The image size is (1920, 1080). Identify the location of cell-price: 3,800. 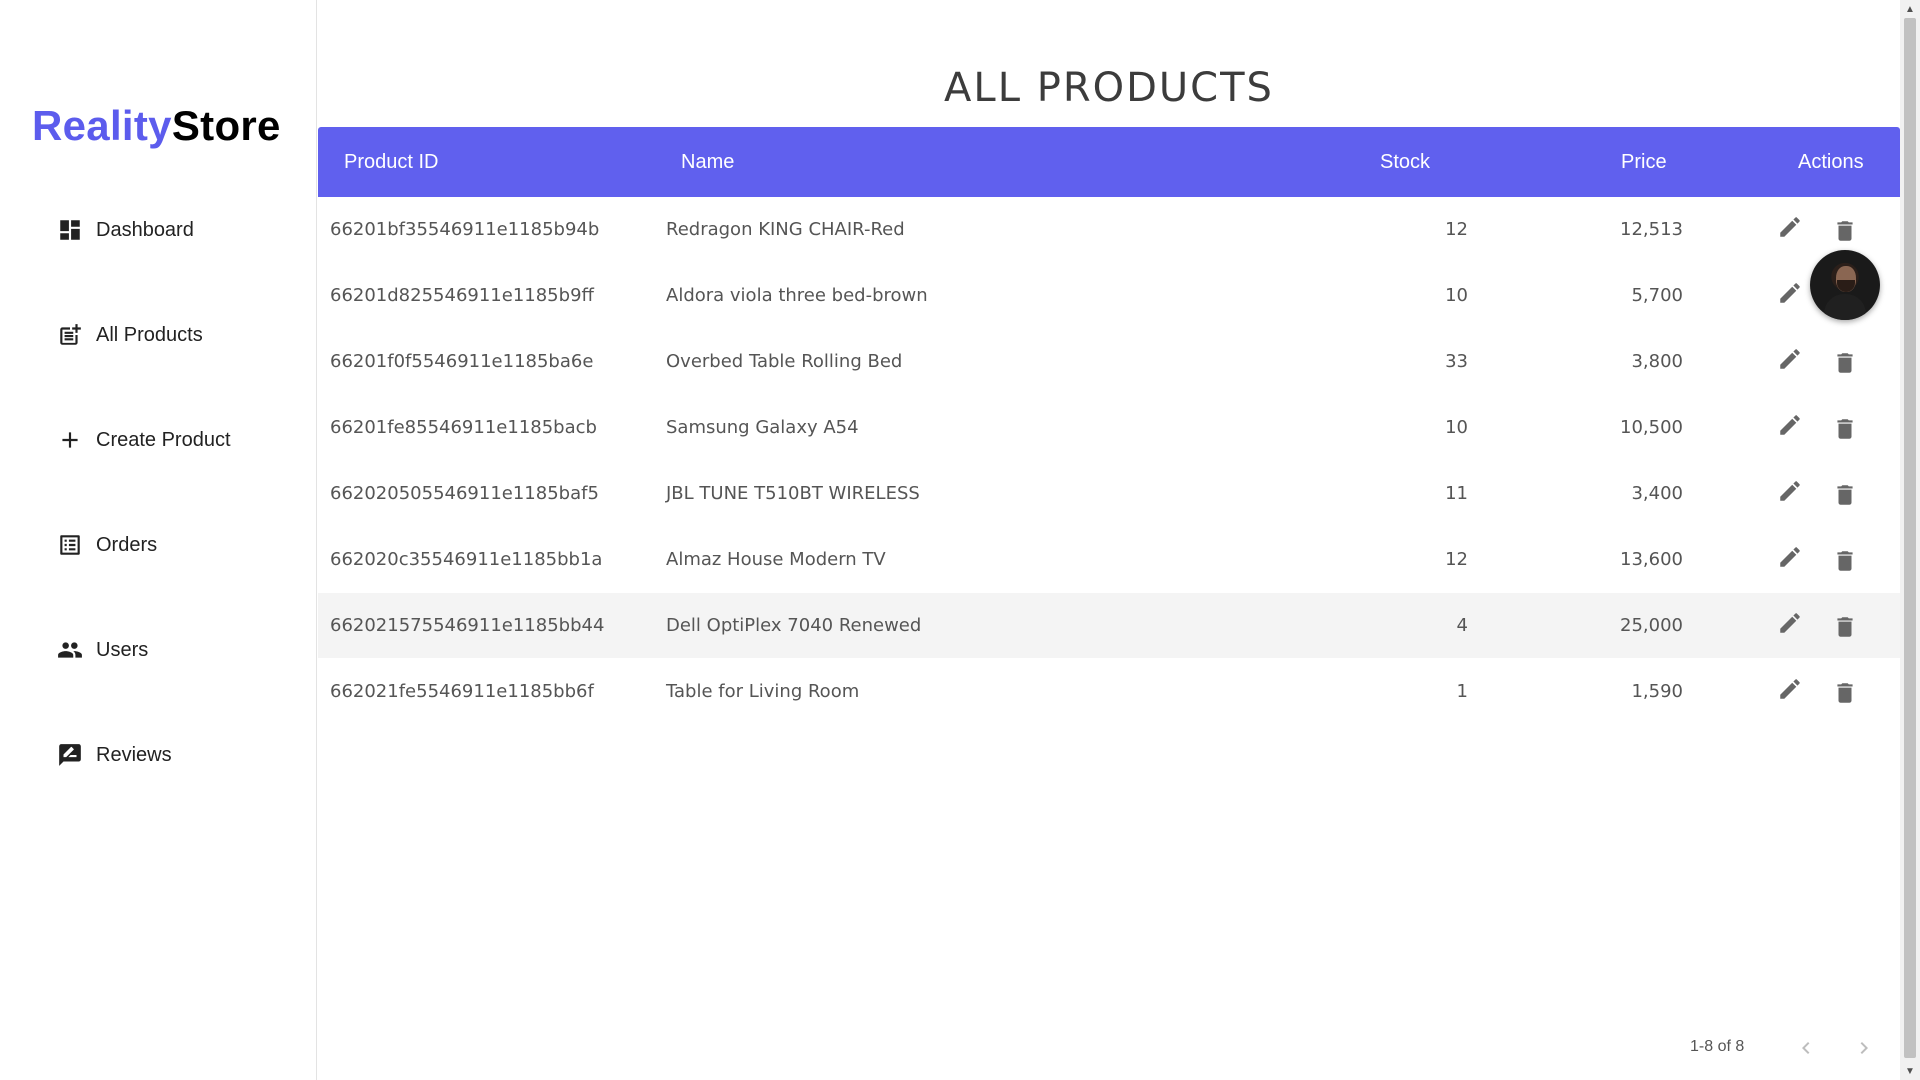
(1657, 361).